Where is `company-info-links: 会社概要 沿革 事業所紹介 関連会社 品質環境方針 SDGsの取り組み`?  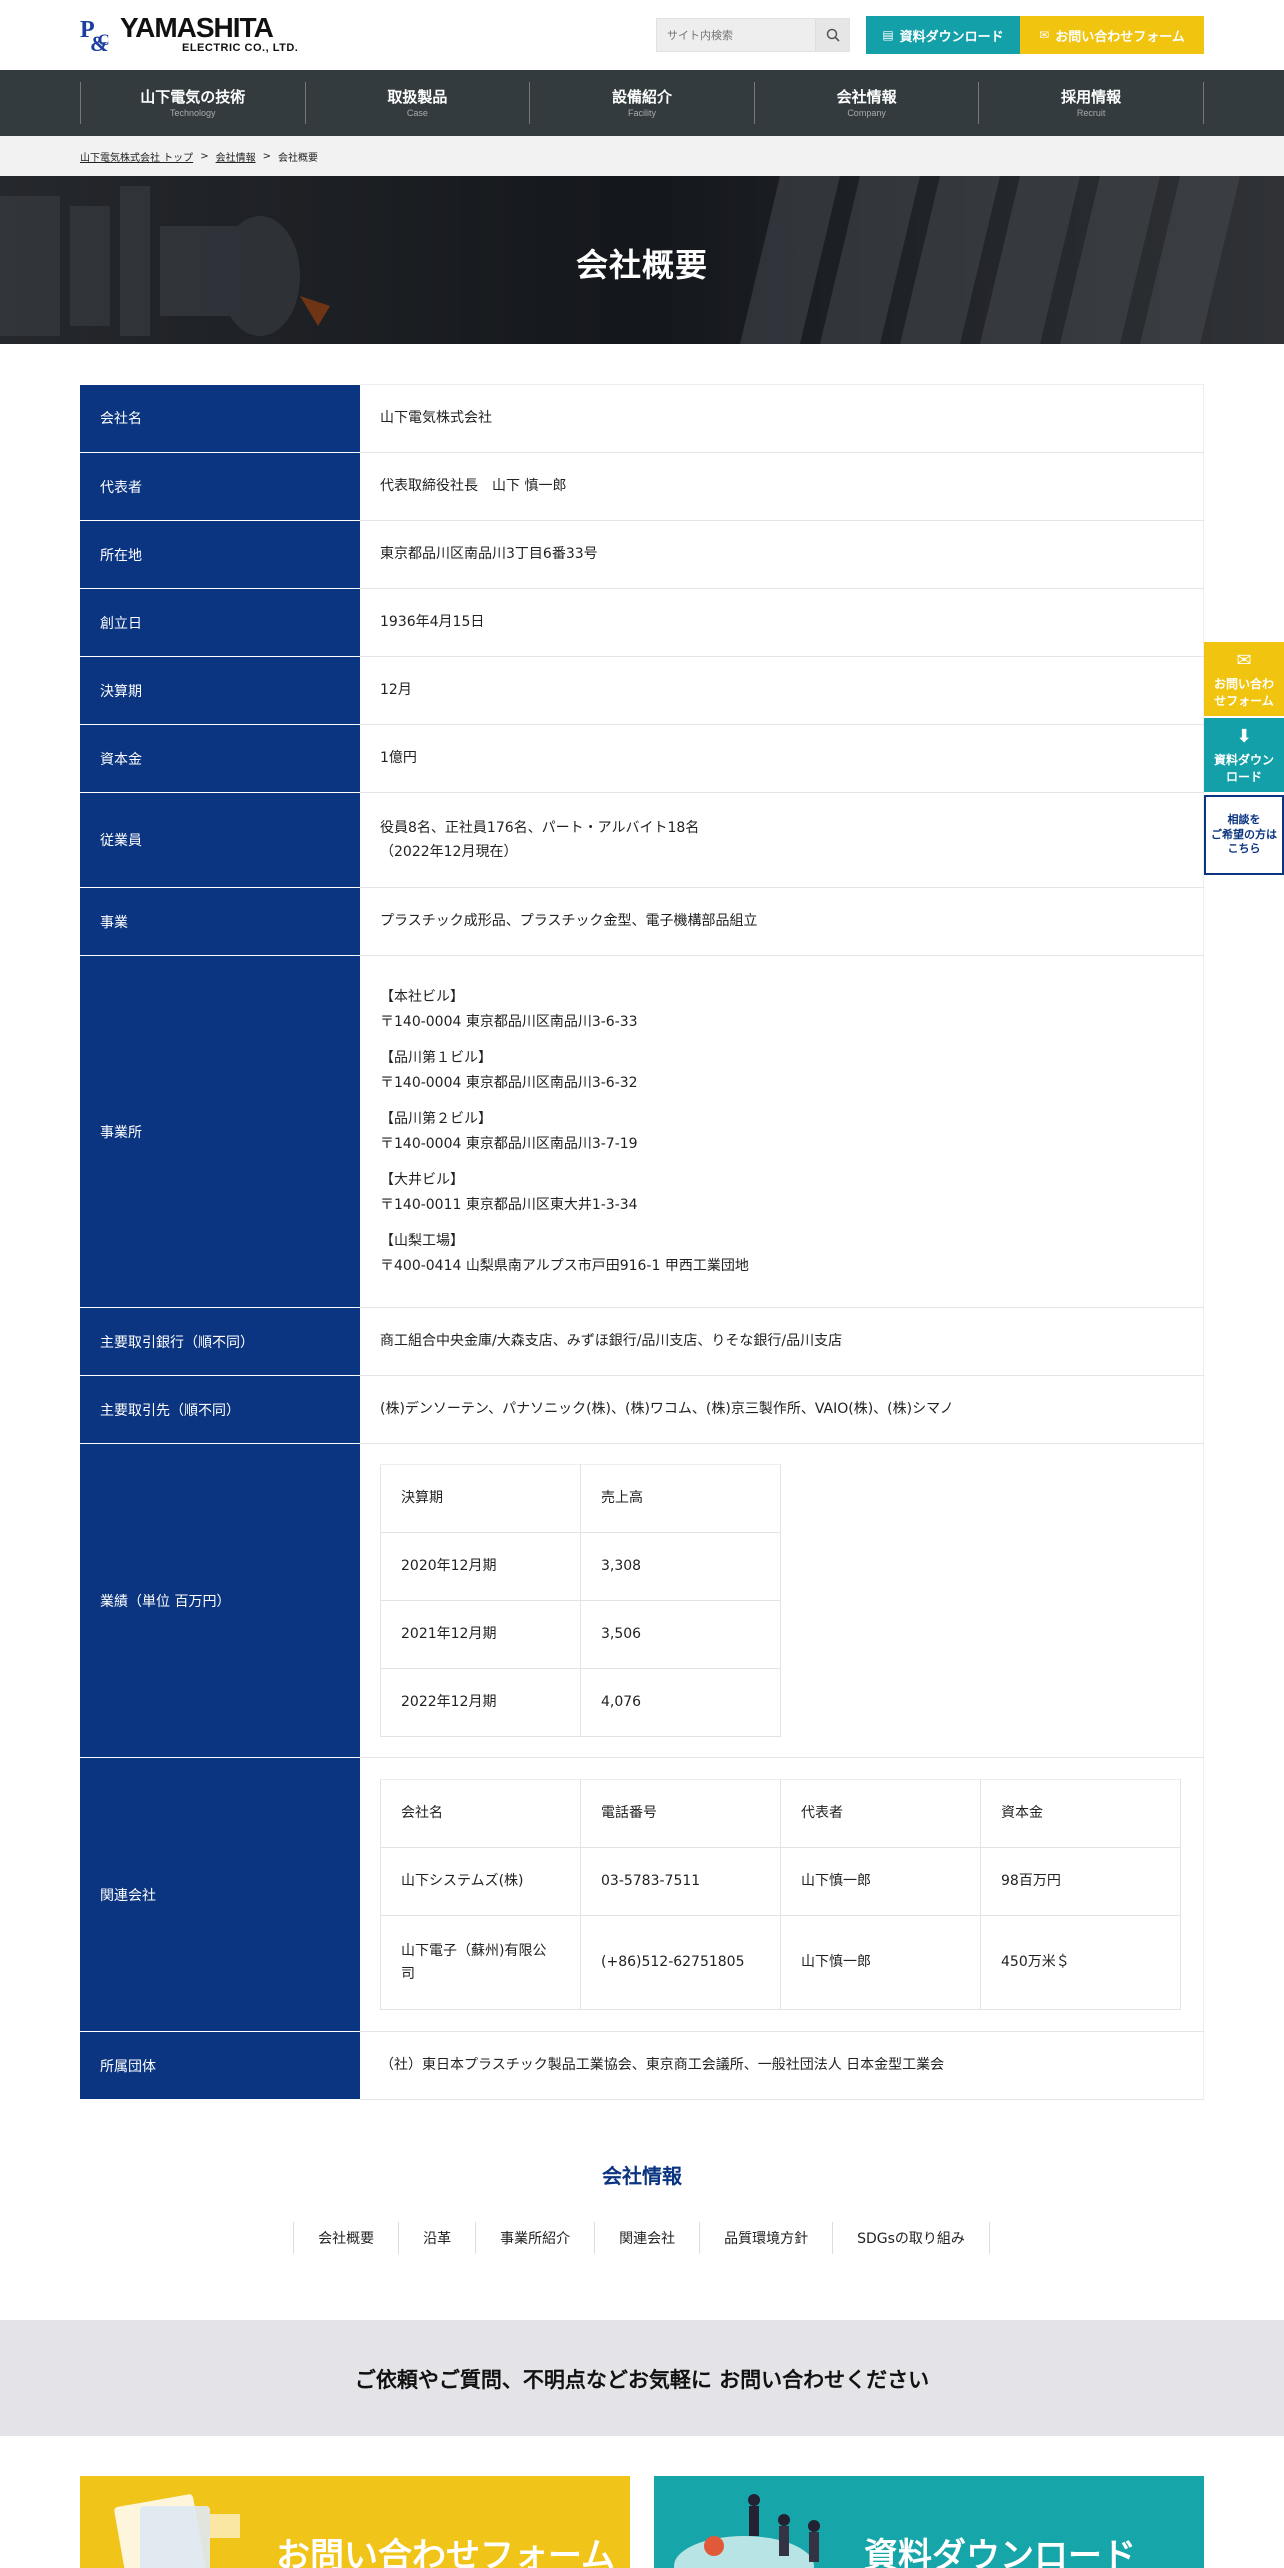 company-info-links: 会社概要 沿革 事業所紹介 関連会社 品質環境方針 SDGsの取り組み is located at coordinates (642, 2238).